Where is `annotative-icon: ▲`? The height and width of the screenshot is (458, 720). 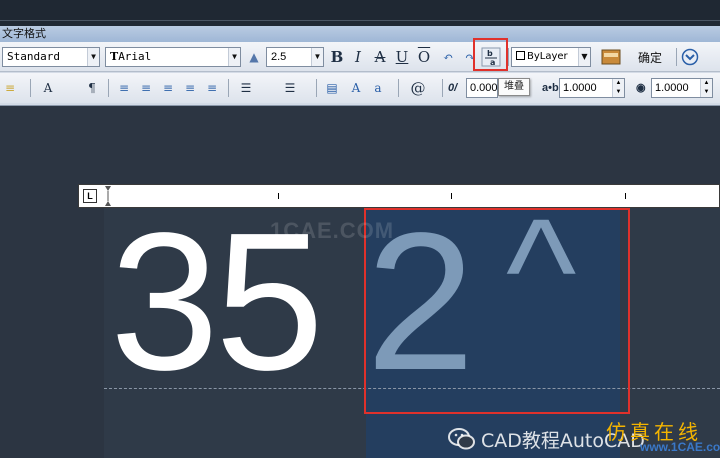
annotative-icon: ▲ is located at coordinates (254, 57).